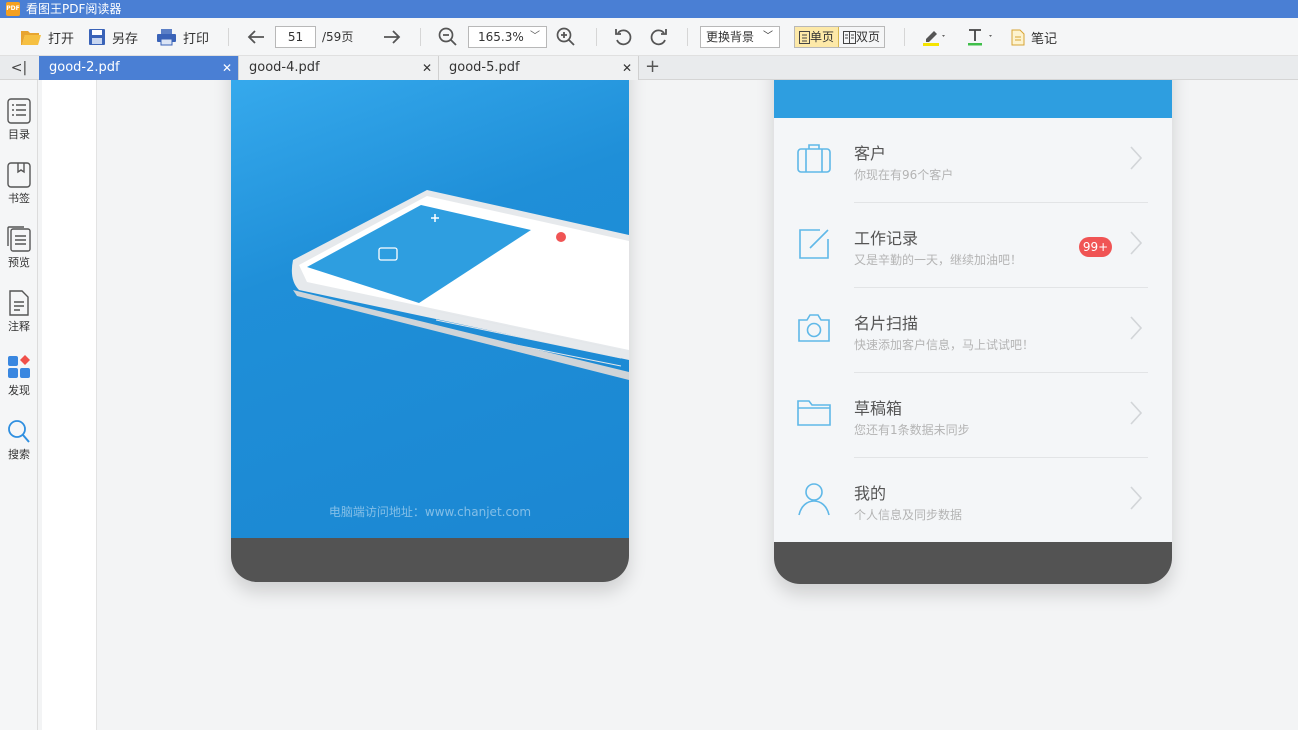 The width and height of the screenshot is (1298, 730). Describe the element at coordinates (61, 39) in the screenshot. I see `open-label: 打开` at that location.